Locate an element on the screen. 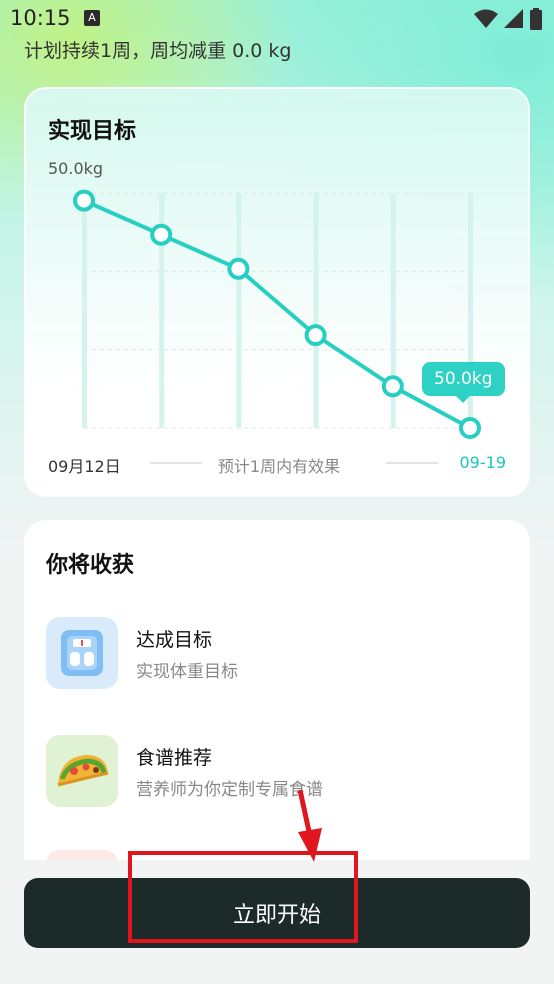 This screenshot has height=984, width=554. gain-item-goal: 达成目标 实现体重目标 is located at coordinates (276, 653).